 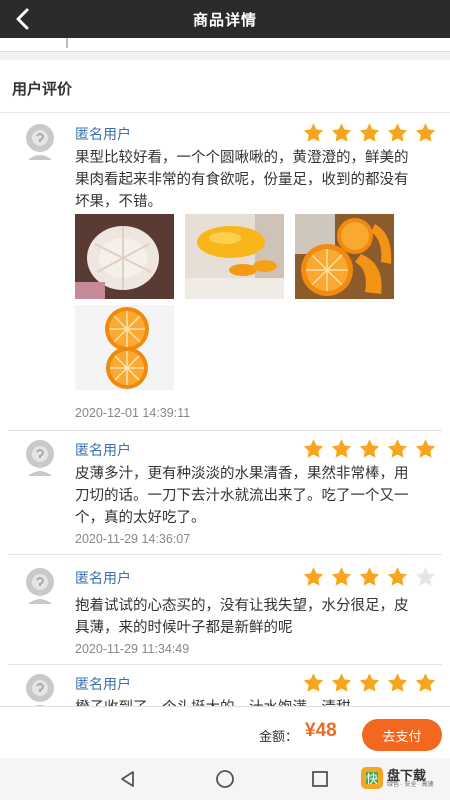 I want to click on peeled-orange-photo, so click(x=124, y=256).